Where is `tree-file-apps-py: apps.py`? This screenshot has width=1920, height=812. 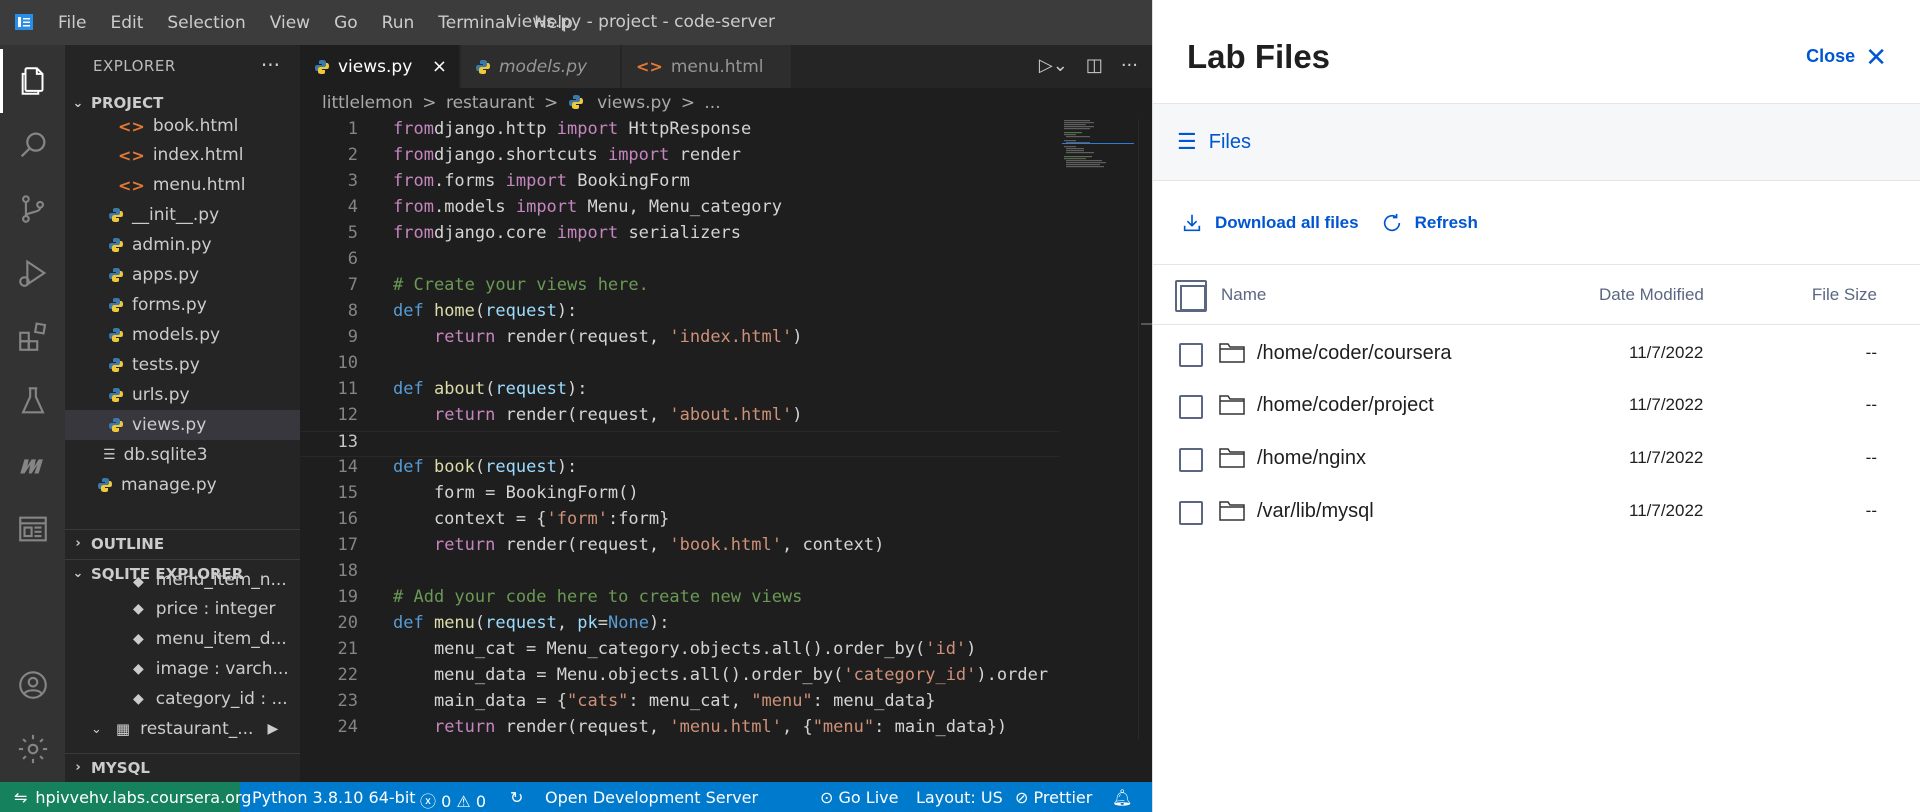
tree-file-apps-py: apps.py is located at coordinates (182, 275).